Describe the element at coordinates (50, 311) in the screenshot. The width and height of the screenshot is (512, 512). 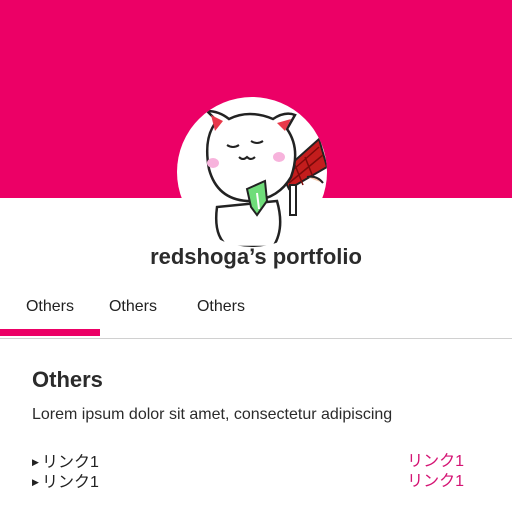
I see `tab-others-1: Others` at that location.